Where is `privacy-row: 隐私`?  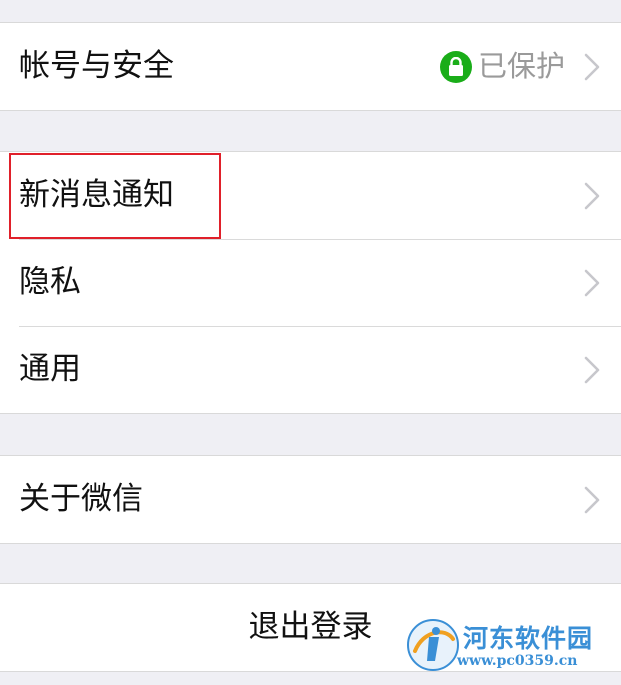 privacy-row: 隐私 is located at coordinates (310, 282).